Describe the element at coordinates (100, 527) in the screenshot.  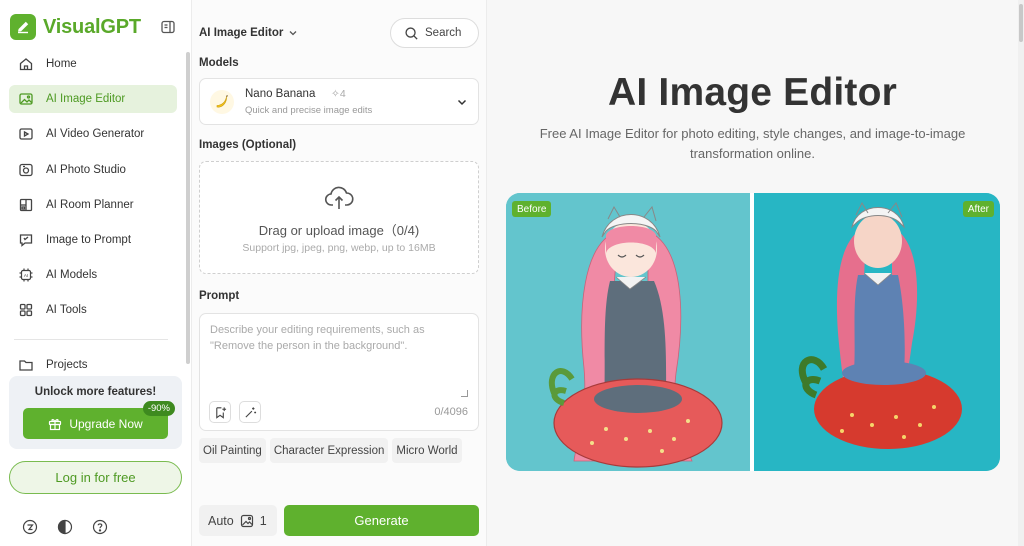
I see `help-icon` at that location.